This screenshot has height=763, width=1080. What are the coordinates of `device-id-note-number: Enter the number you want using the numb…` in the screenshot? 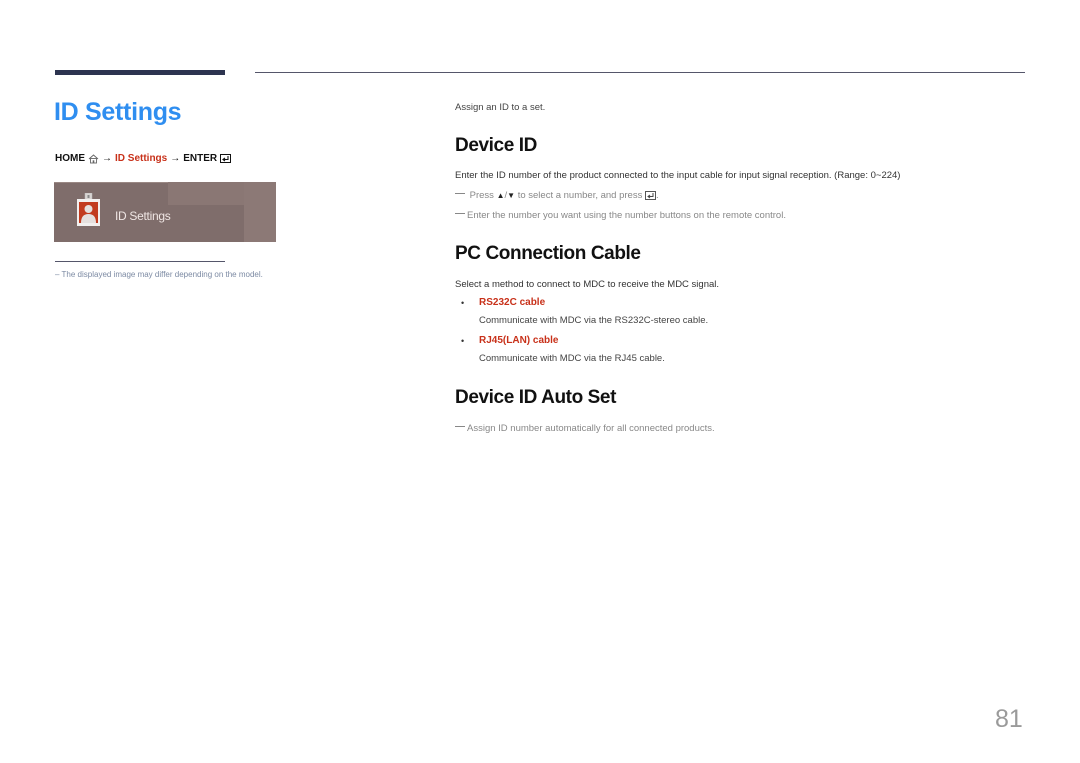 It's located at (620, 215).